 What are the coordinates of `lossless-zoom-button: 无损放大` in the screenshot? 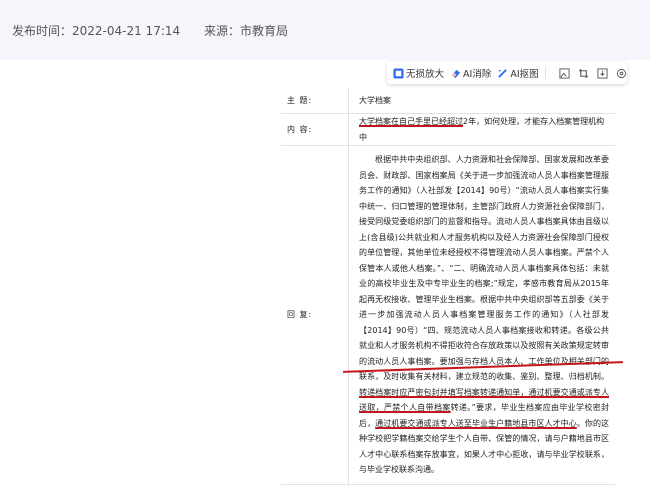 It's located at (418, 73).